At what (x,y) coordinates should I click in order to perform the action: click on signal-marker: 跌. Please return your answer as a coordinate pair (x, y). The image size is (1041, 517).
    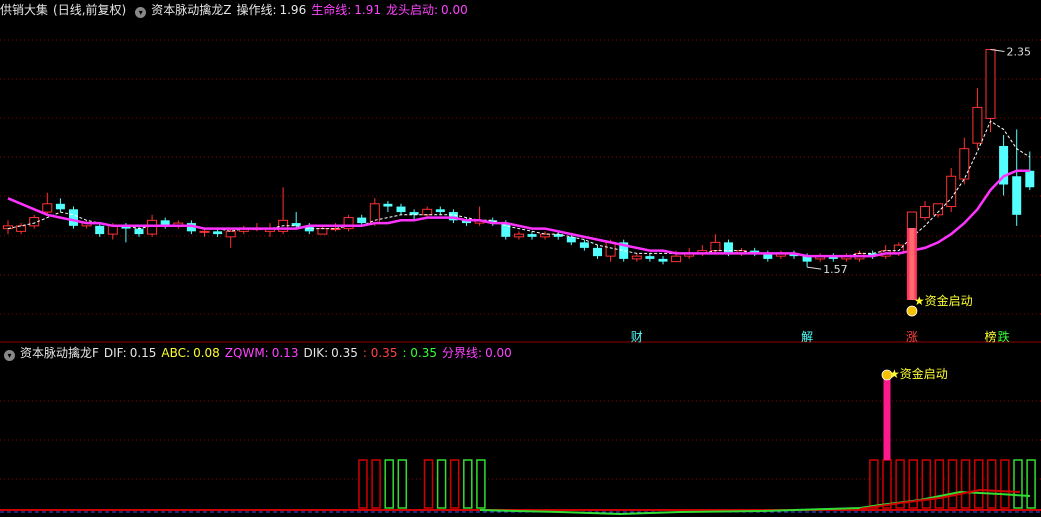
    Looking at the image, I should click on (1004, 336).